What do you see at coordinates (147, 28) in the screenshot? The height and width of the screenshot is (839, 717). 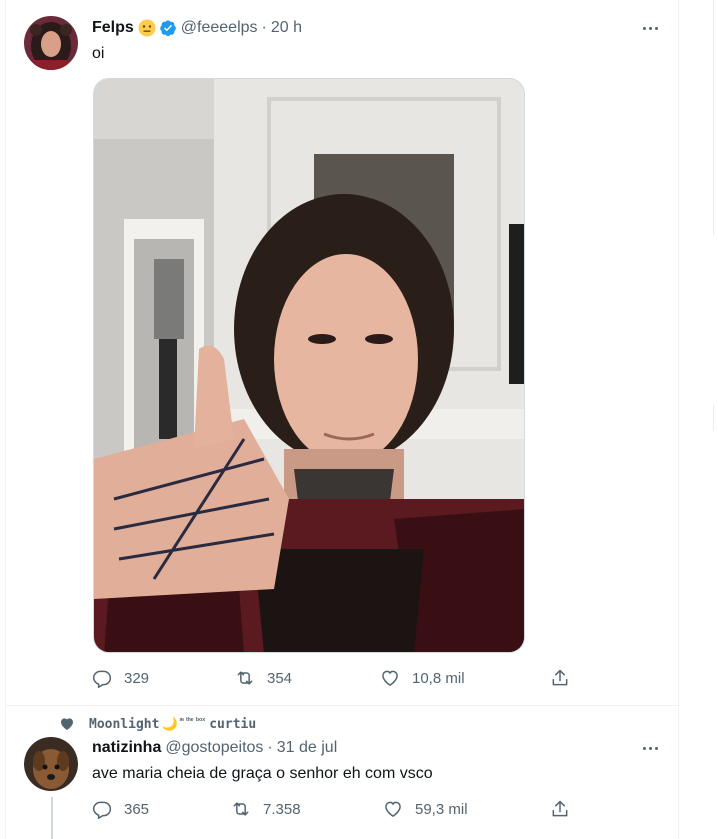 I see `neutral-face-emoji-icon` at bounding box center [147, 28].